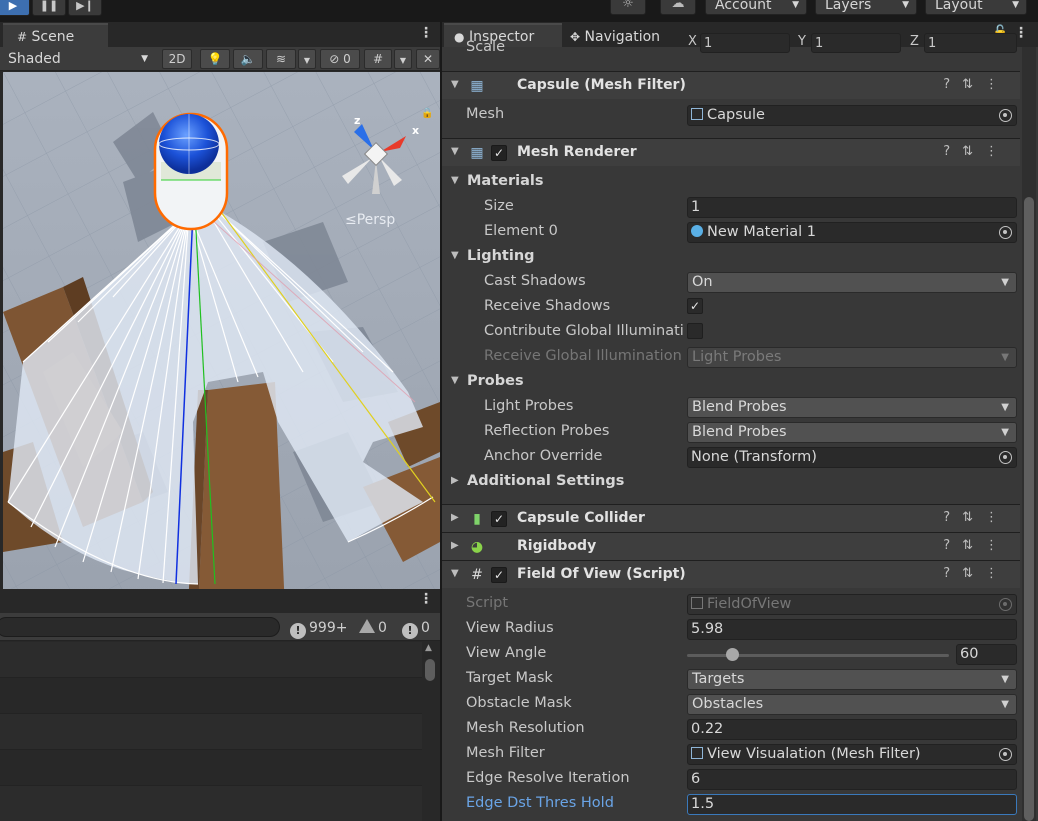 The height and width of the screenshot is (821, 1038). What do you see at coordinates (852, 704) in the screenshot?
I see `obstacle-mask-dropdown: Obstacles ▼` at bounding box center [852, 704].